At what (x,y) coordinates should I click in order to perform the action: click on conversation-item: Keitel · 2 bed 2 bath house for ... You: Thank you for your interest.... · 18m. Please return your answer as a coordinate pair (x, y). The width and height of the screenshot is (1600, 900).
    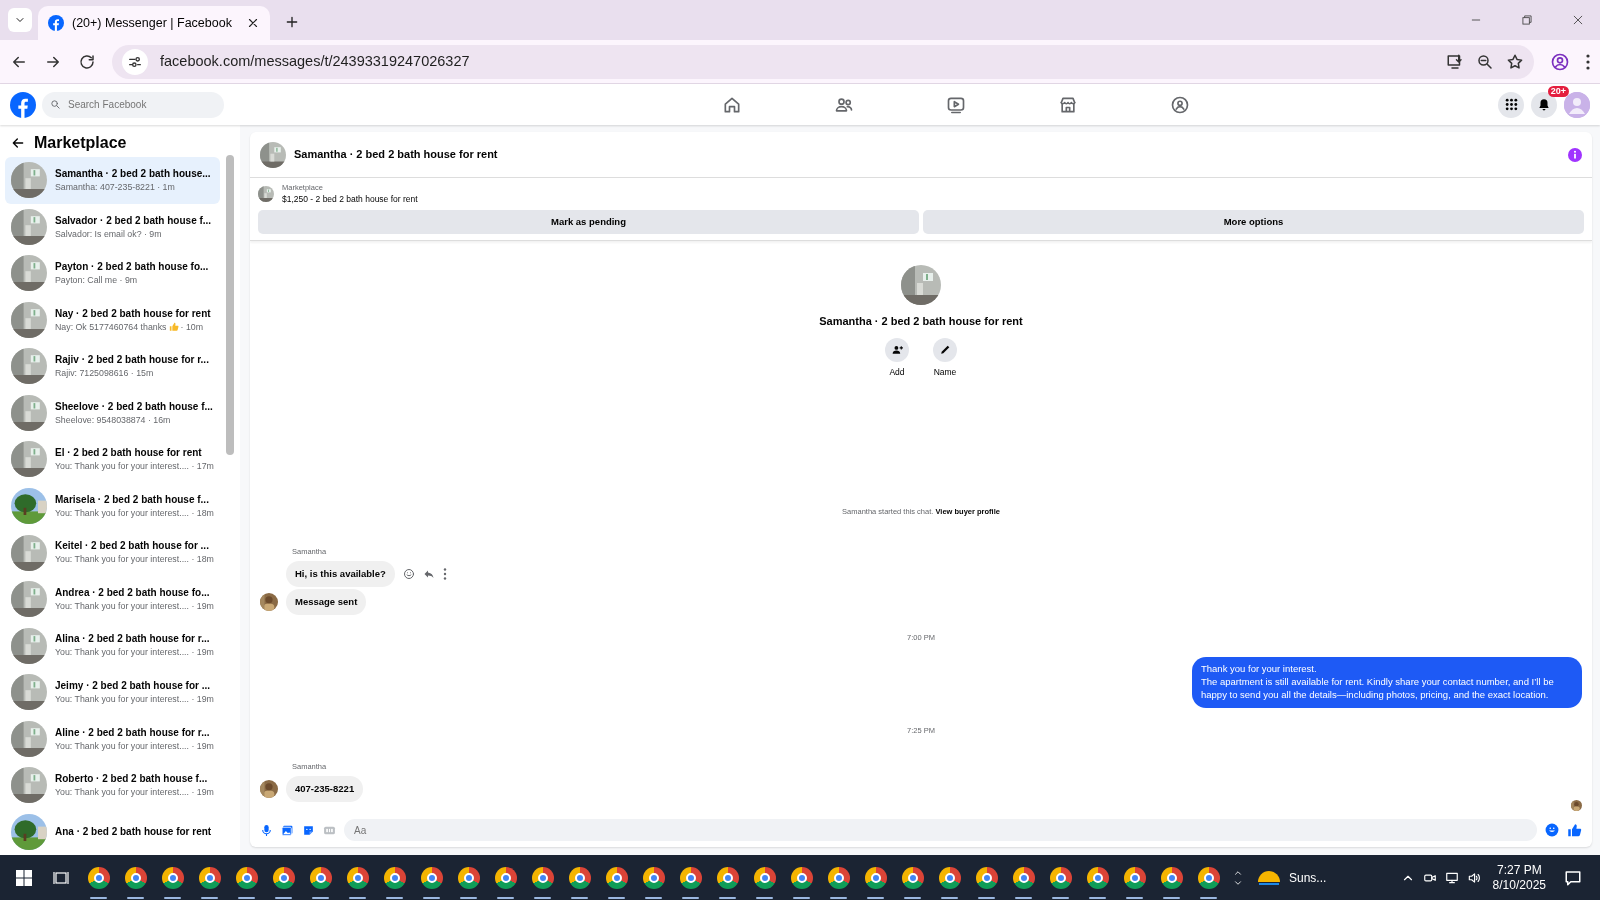
    Looking at the image, I should click on (112, 552).